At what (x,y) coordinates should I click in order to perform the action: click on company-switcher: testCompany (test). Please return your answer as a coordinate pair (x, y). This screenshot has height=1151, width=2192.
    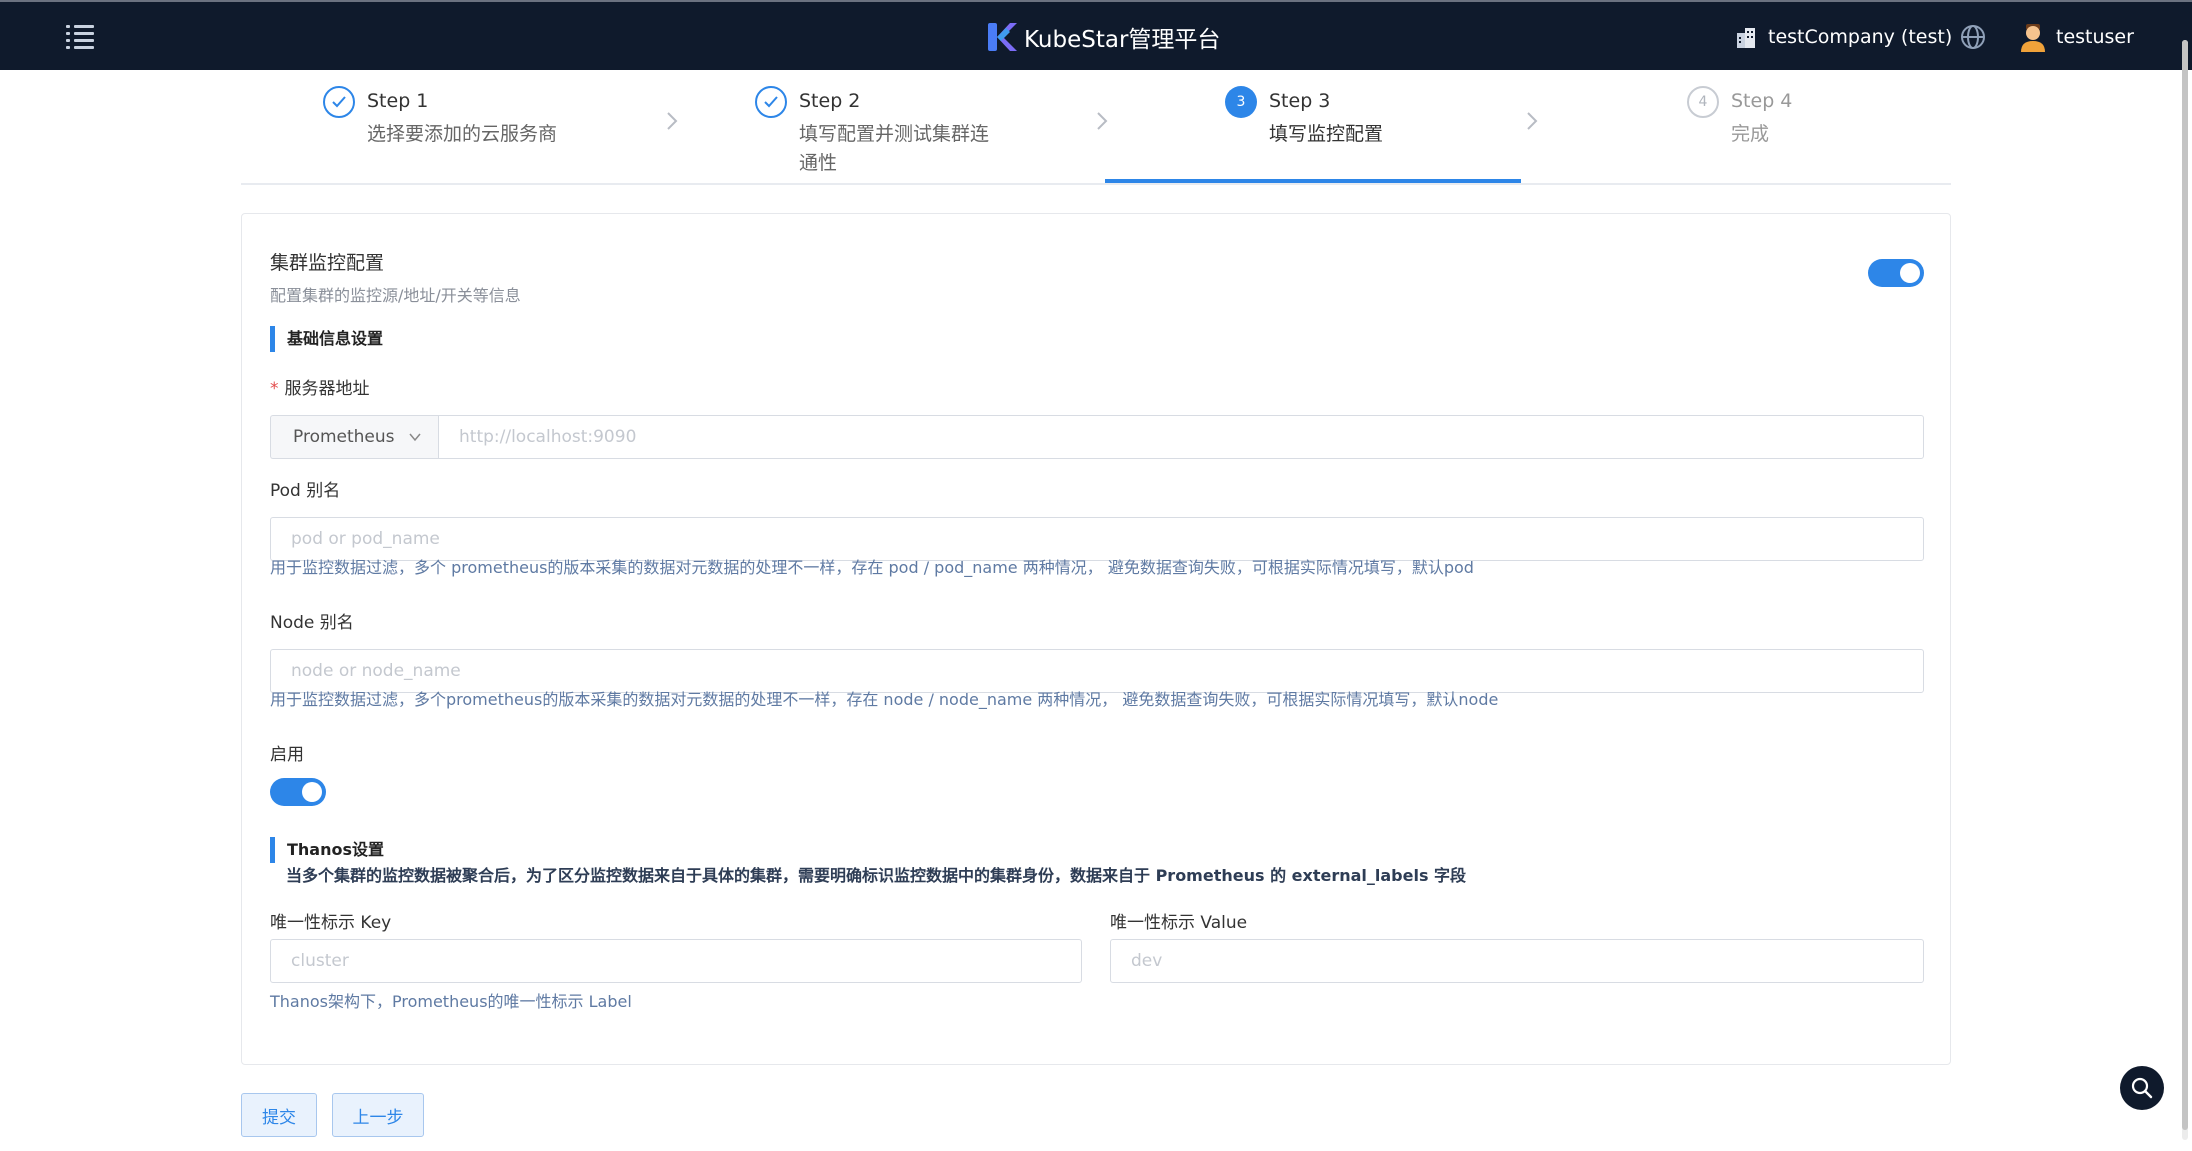
    Looking at the image, I should click on (1843, 37).